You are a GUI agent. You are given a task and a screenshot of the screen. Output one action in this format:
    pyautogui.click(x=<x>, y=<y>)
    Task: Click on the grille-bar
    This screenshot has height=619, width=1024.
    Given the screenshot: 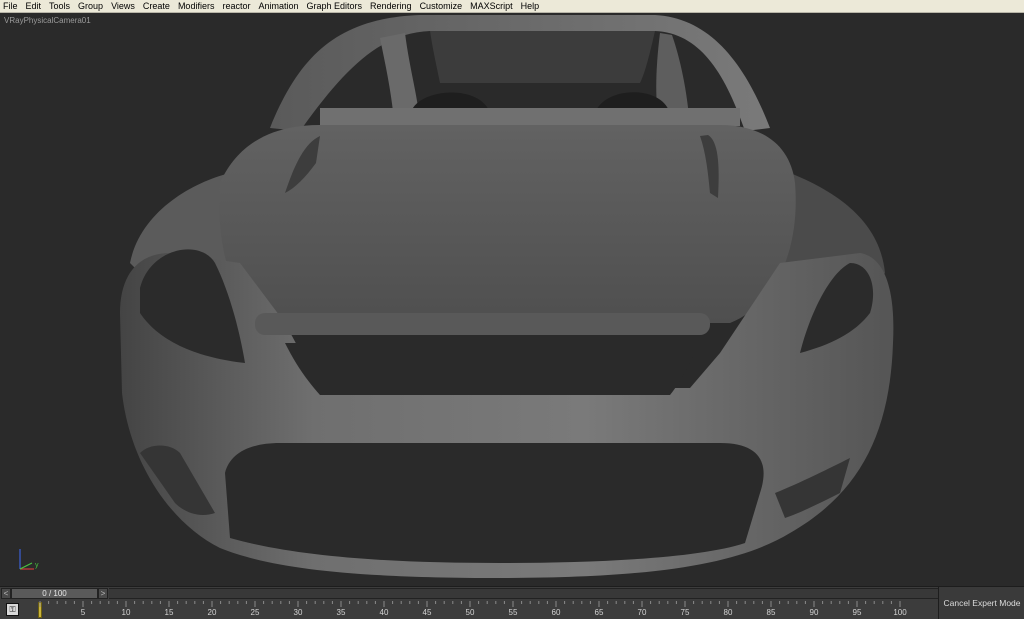 What is the action you would take?
    pyautogui.click(x=482, y=324)
    